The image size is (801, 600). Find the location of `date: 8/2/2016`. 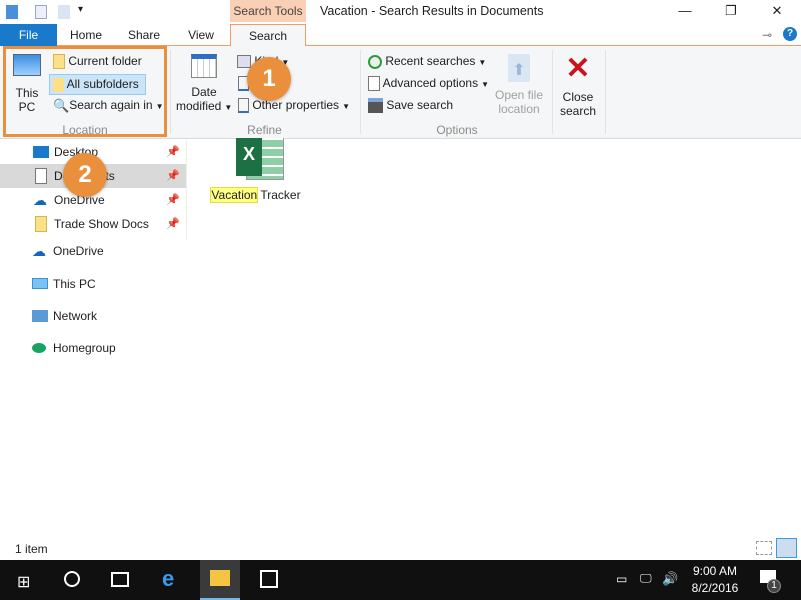

date: 8/2/2016 is located at coordinates (715, 588).